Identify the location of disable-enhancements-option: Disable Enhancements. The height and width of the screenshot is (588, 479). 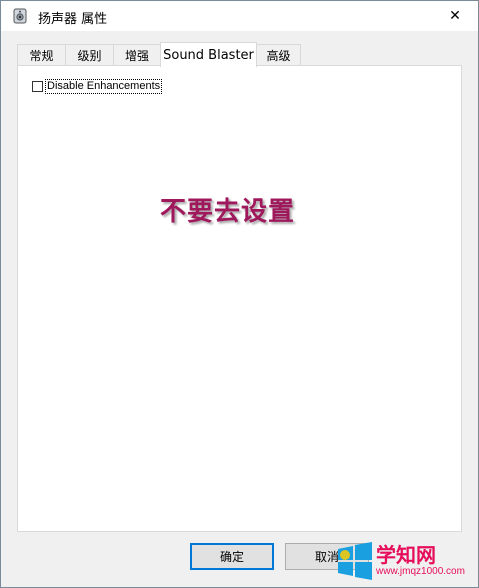
(97, 86).